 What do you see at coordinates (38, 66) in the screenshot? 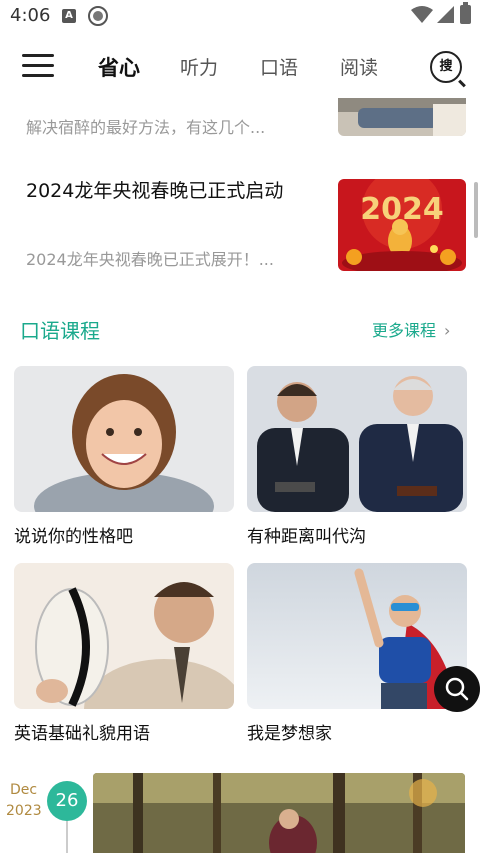
I see `menu-icon` at bounding box center [38, 66].